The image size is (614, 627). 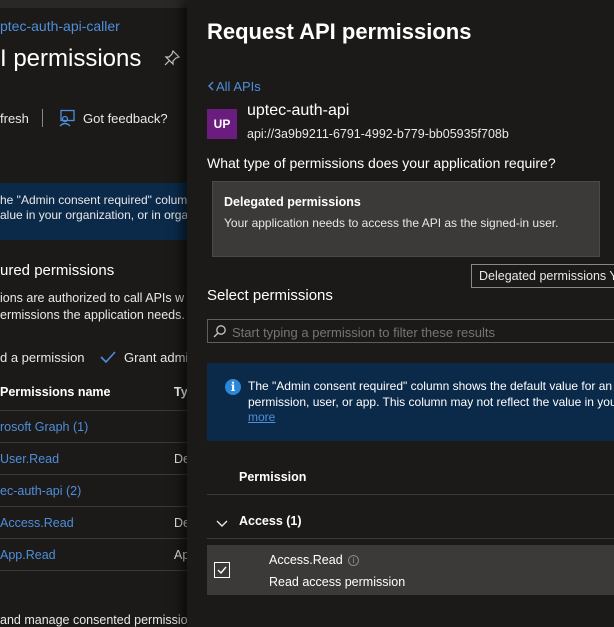 I want to click on col-type: Ty, so click(x=181, y=392).